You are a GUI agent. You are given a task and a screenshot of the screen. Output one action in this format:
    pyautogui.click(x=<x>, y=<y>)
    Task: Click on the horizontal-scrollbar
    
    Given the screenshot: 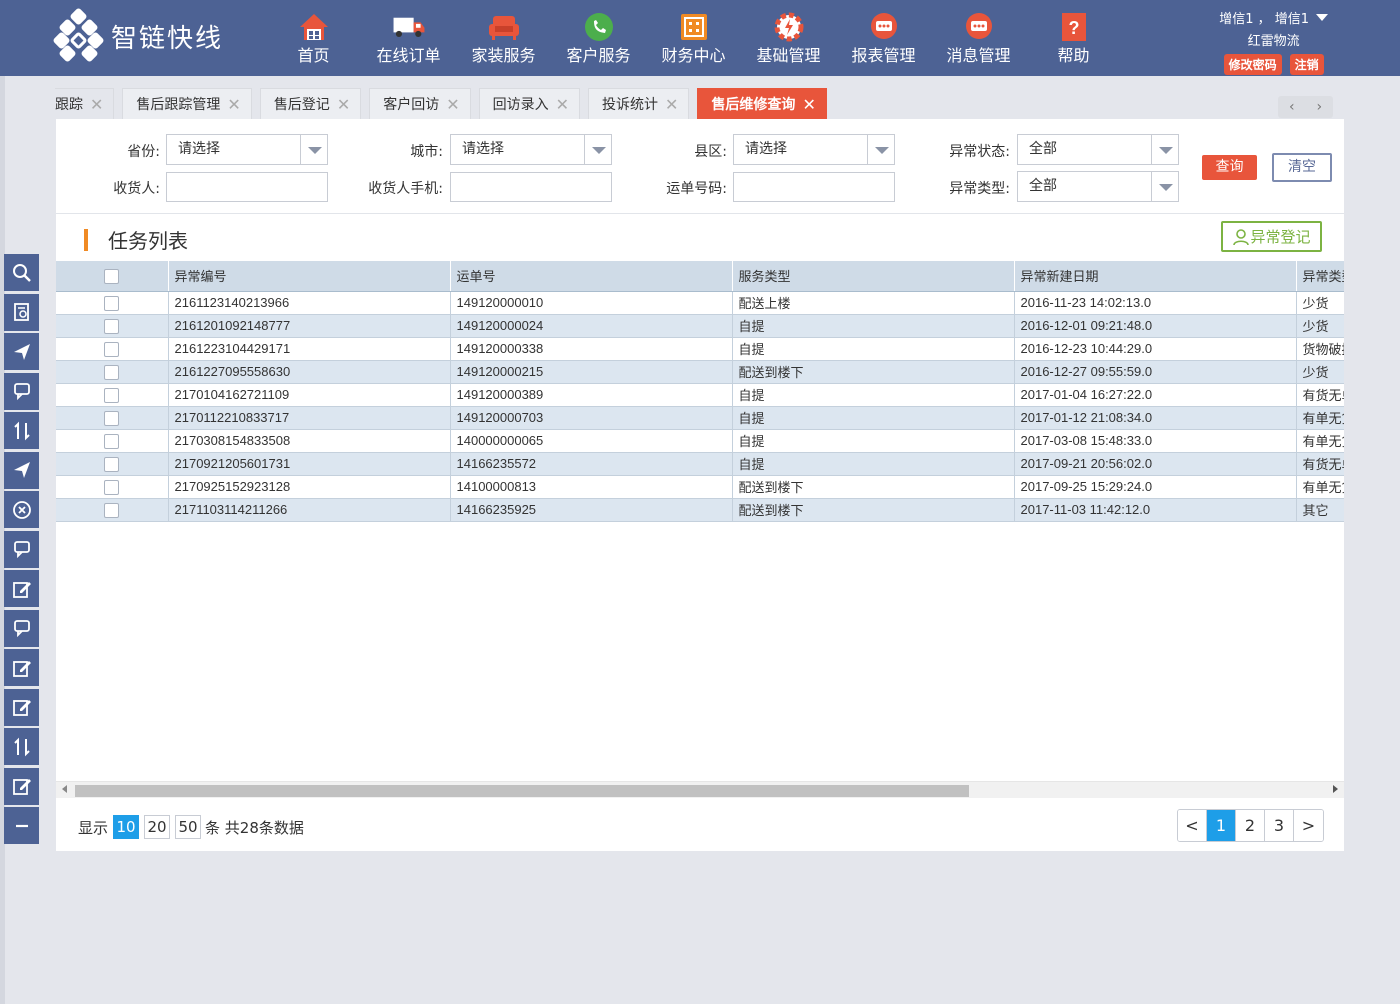 What is the action you would take?
    pyautogui.click(x=700, y=789)
    